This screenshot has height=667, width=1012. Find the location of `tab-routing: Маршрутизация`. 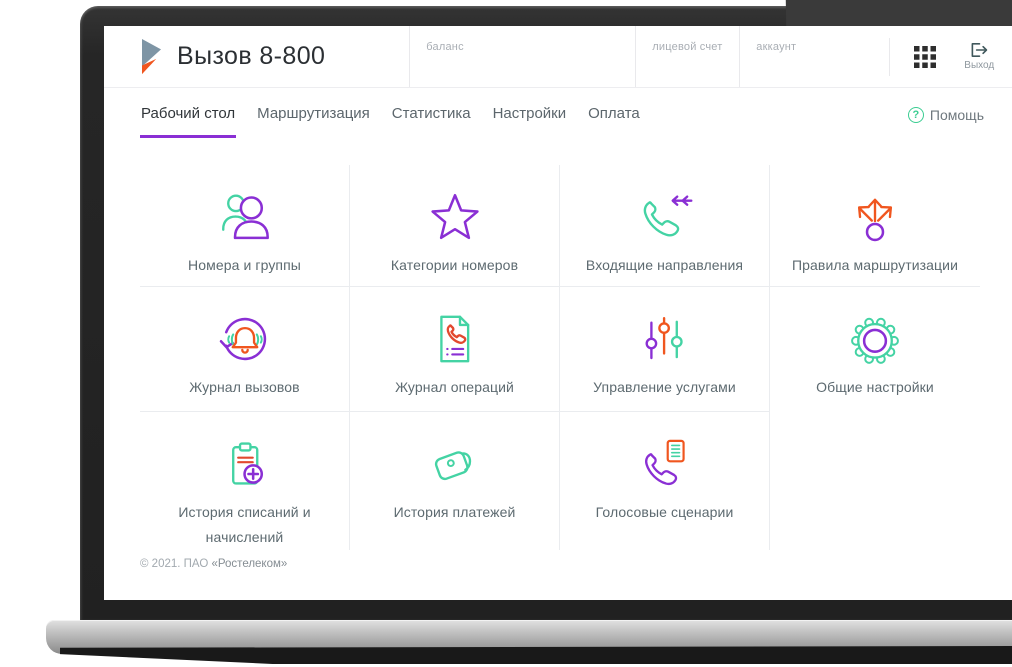

tab-routing: Маршрутизация is located at coordinates (313, 114).